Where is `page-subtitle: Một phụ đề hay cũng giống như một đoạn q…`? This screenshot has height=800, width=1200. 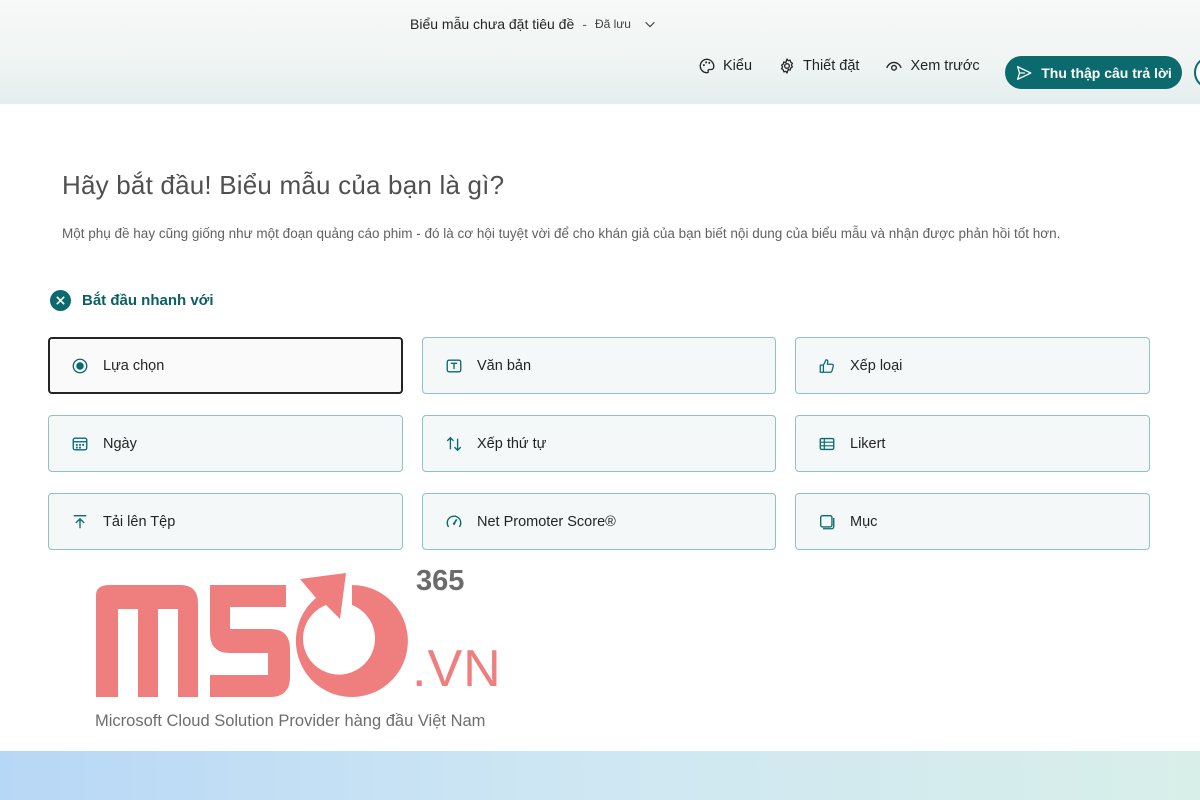
page-subtitle: Một phụ đề hay cũng giống như một đoạn q… is located at coordinates (561, 233).